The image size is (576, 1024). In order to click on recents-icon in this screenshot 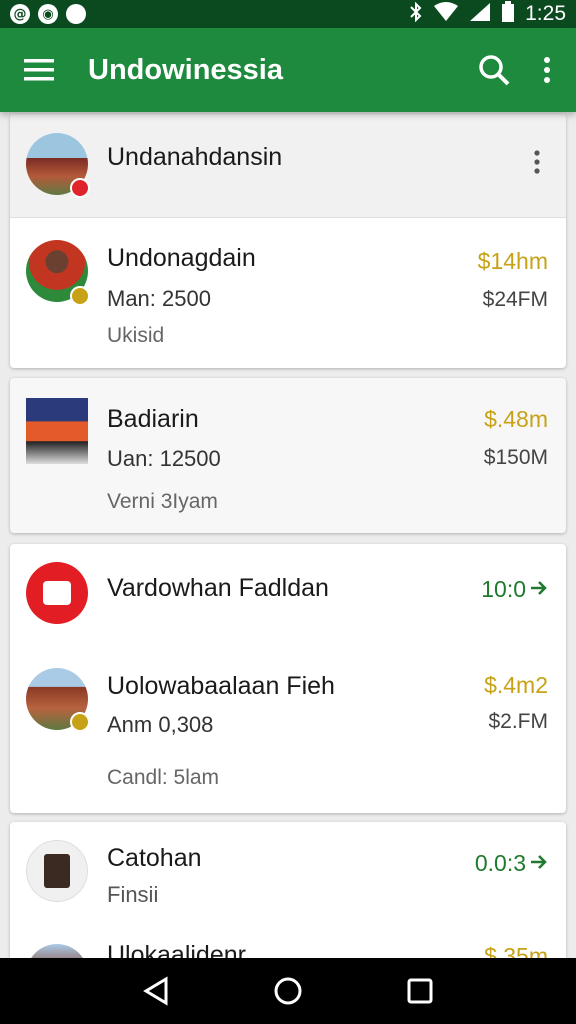, I will do `click(420, 991)`.